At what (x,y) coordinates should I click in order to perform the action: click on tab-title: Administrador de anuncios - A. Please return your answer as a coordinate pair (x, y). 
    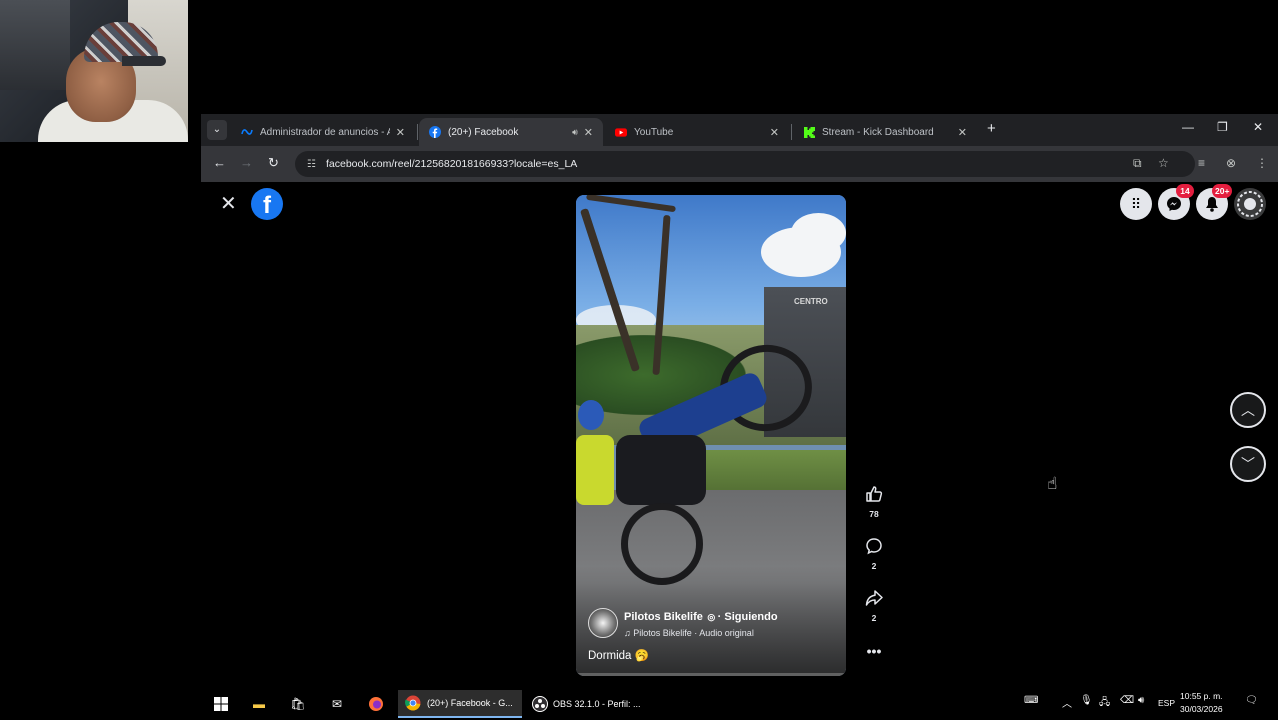
    Looking at the image, I should click on (325, 132).